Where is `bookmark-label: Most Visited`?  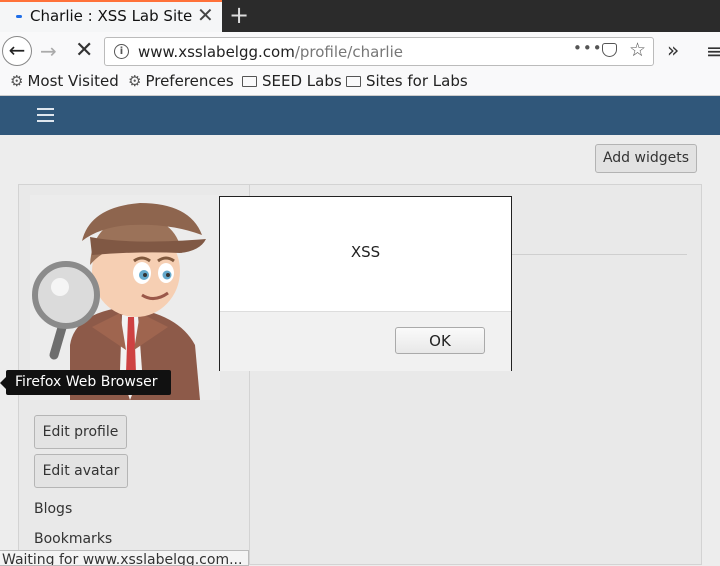
bookmark-label: Most Visited is located at coordinates (73, 81).